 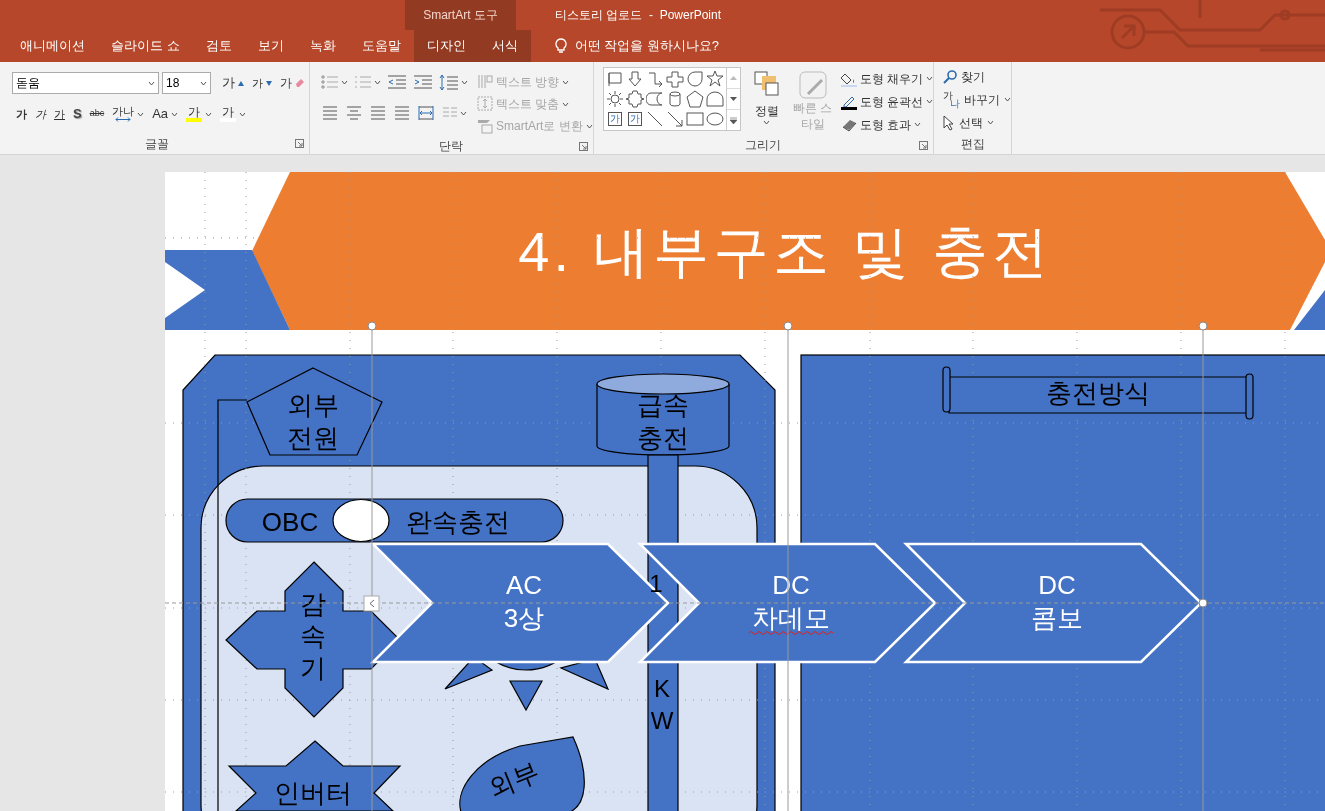 I want to click on shape-label: 감, so click(x=313, y=604).